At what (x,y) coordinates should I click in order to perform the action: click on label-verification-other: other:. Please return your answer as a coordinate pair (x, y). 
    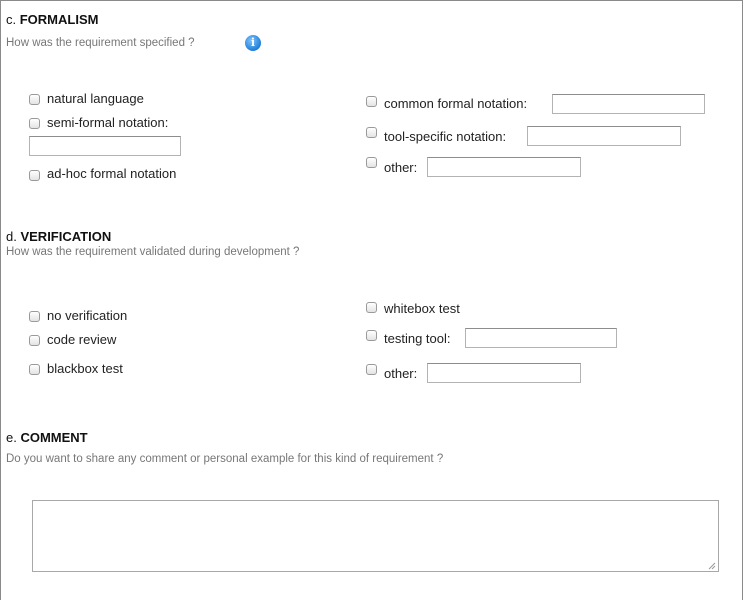
    Looking at the image, I should click on (401, 373).